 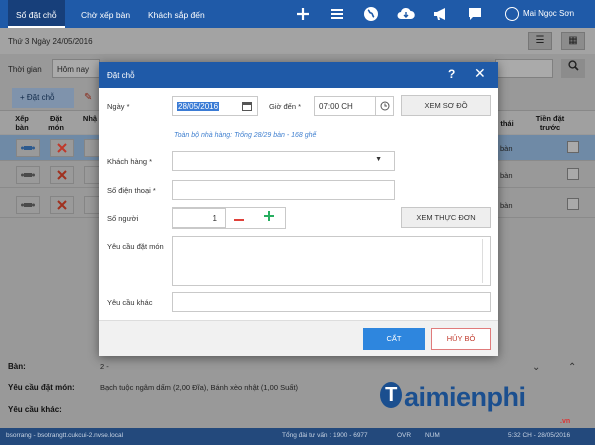 I want to click on search-icon, so click(x=573, y=68).